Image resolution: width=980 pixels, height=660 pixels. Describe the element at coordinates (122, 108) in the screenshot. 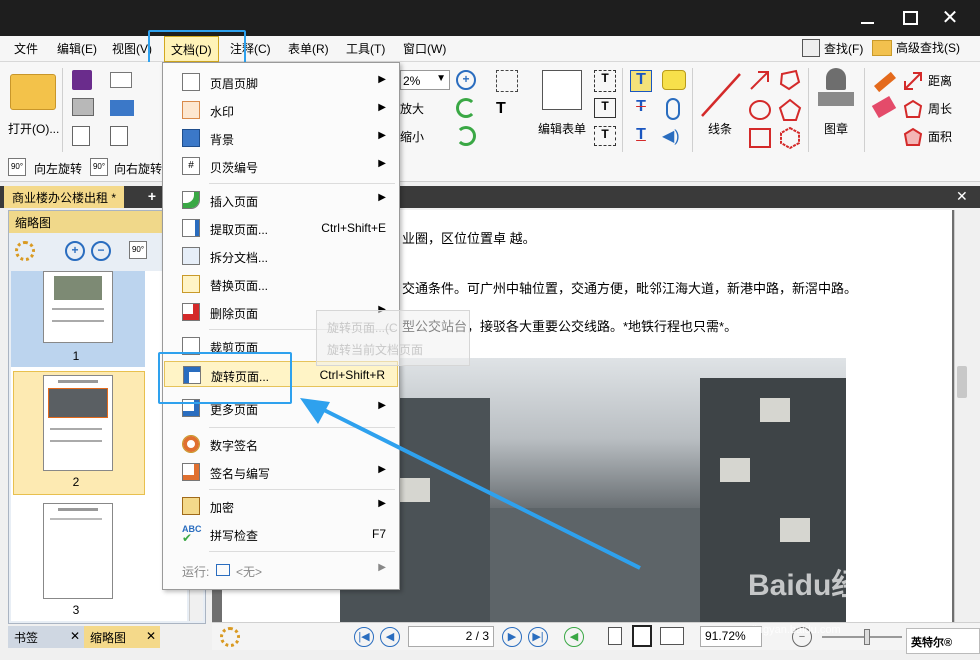

I see `scan-icon` at that location.